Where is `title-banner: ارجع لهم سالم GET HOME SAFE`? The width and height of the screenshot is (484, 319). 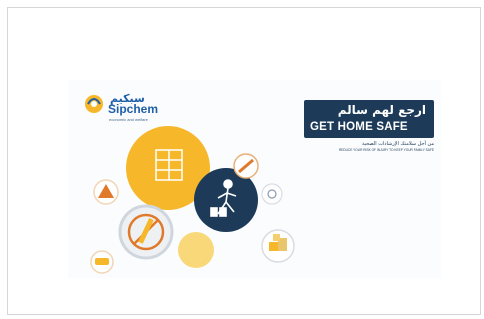
title-banner: ارجع لهم سالم GET HOME SAFE is located at coordinates (369, 119).